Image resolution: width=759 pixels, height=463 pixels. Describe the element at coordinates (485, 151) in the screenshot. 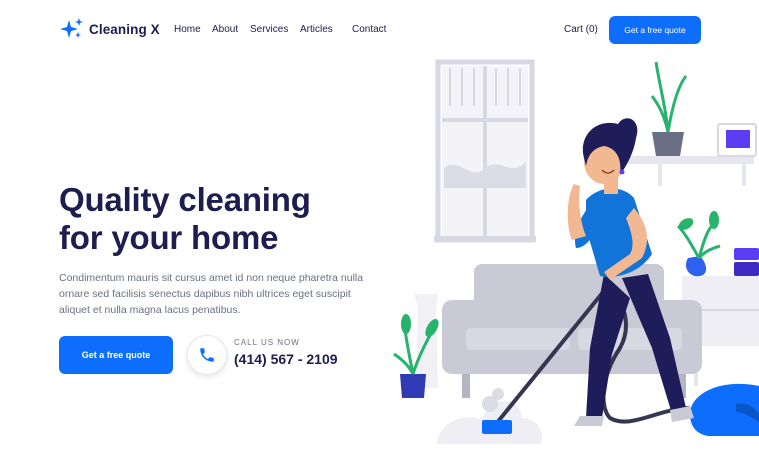

I see `window-graphic` at that location.